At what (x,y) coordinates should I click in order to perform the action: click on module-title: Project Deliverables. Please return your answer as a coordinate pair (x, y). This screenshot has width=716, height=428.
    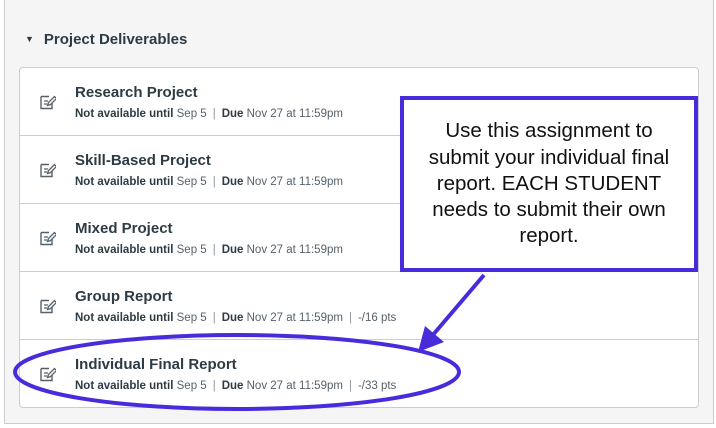
    Looking at the image, I should click on (115, 39).